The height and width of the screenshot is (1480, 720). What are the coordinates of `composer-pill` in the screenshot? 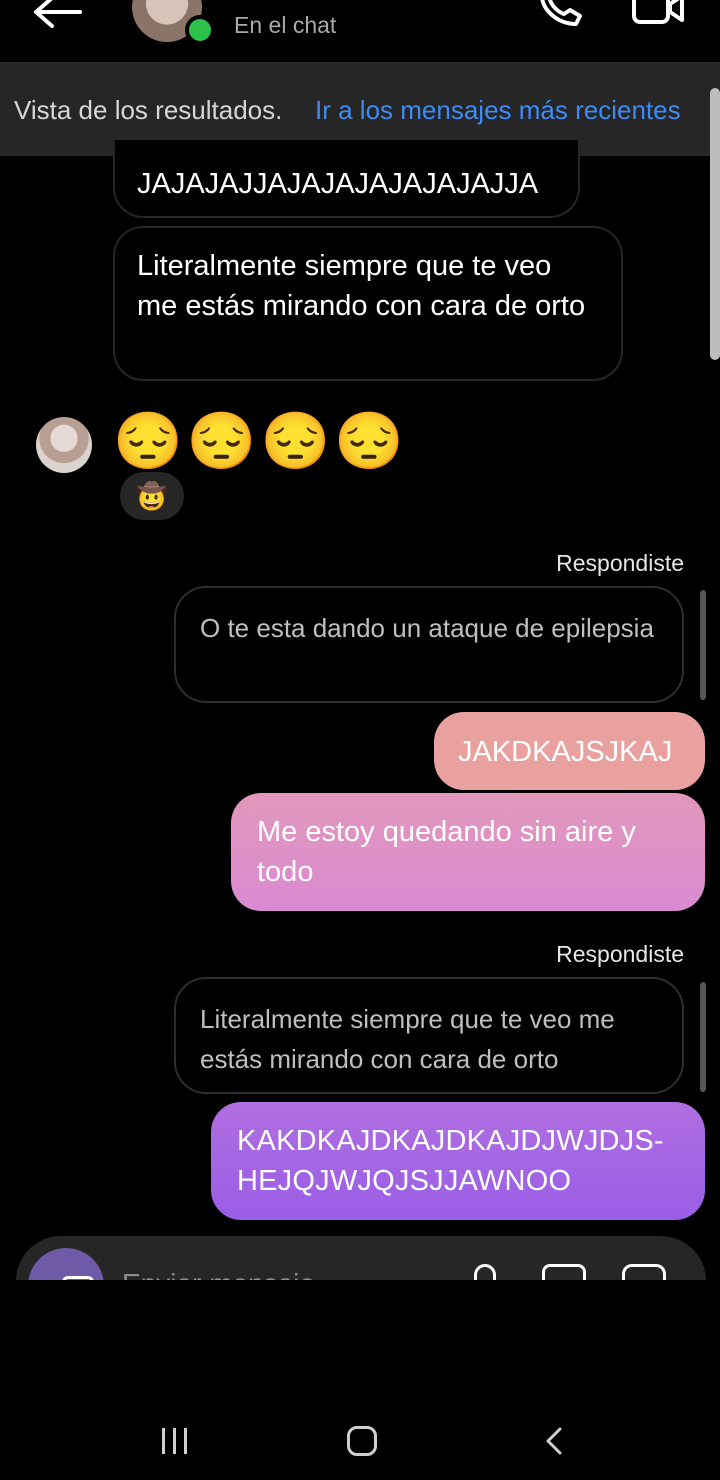 It's located at (361, 1258).